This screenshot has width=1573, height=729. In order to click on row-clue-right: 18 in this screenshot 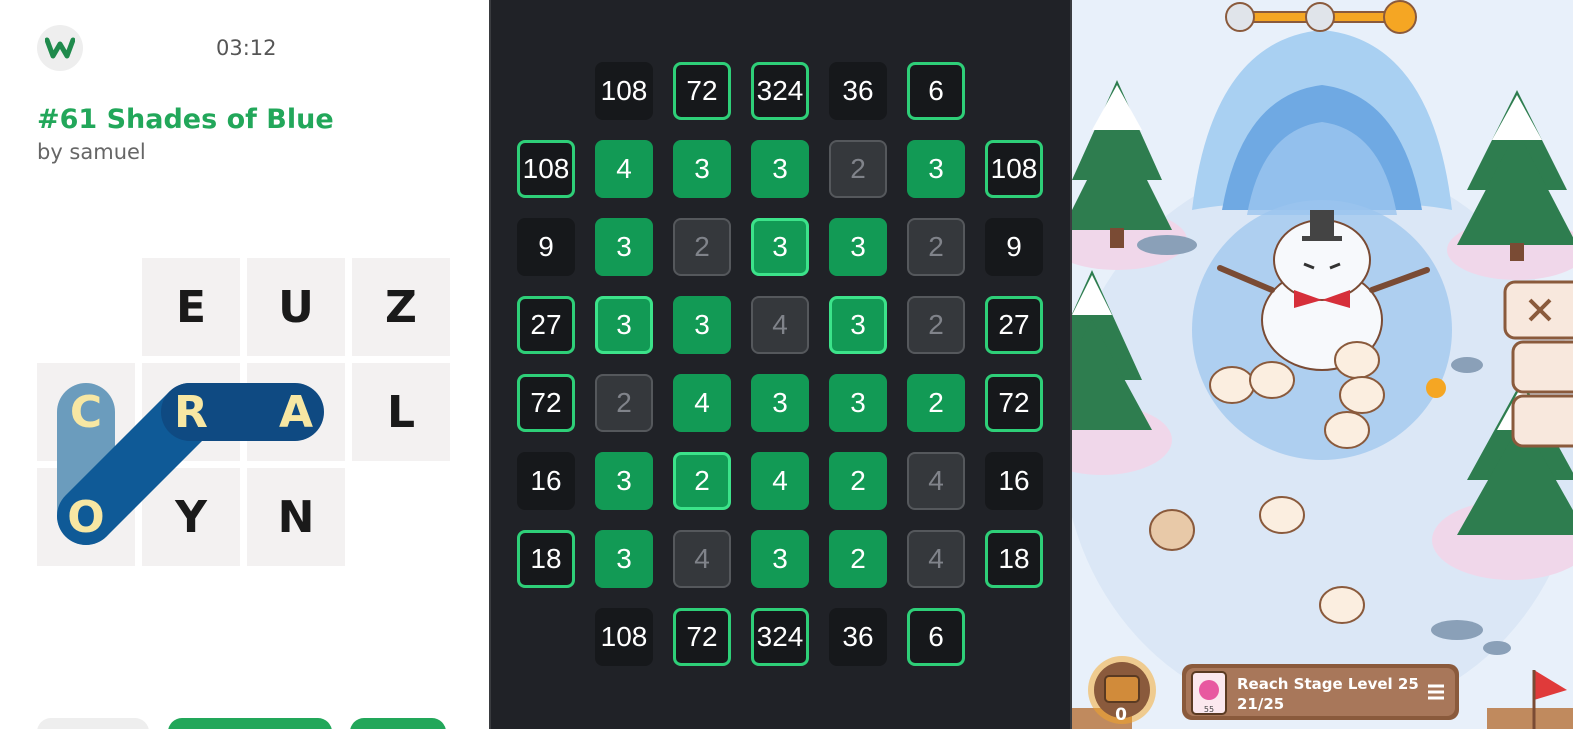, I will do `click(1014, 559)`.